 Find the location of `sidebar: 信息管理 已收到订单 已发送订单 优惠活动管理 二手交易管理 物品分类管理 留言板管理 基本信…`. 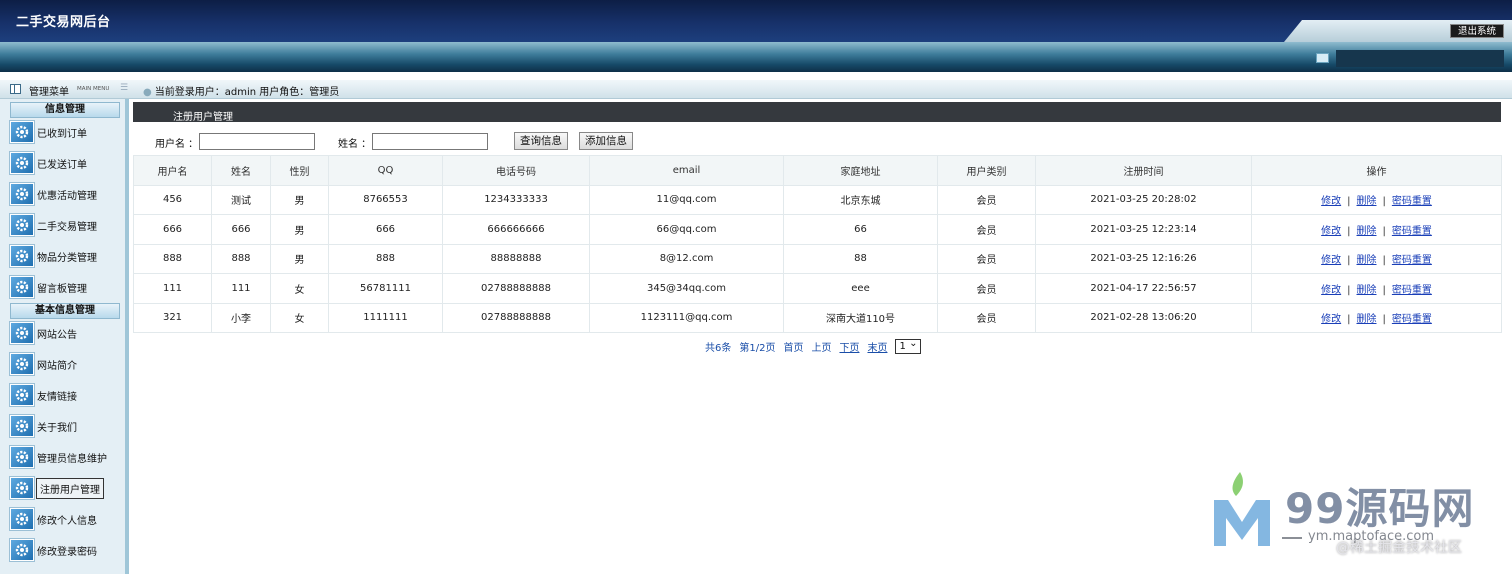

sidebar: 信息管理 已收到订单 已发送订单 优惠活动管理 二手交易管理 物品分类管理 留言板管理 基本信… is located at coordinates (64, 336).